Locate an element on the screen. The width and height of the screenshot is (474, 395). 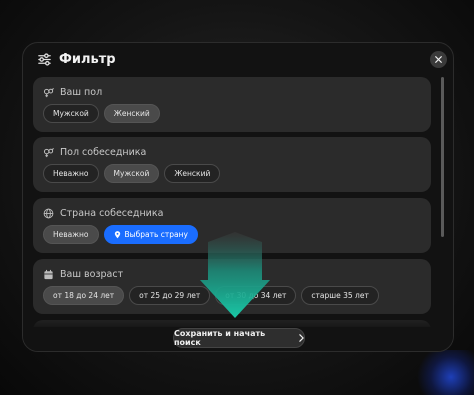
down-arrow-icon is located at coordinates (235, 275).